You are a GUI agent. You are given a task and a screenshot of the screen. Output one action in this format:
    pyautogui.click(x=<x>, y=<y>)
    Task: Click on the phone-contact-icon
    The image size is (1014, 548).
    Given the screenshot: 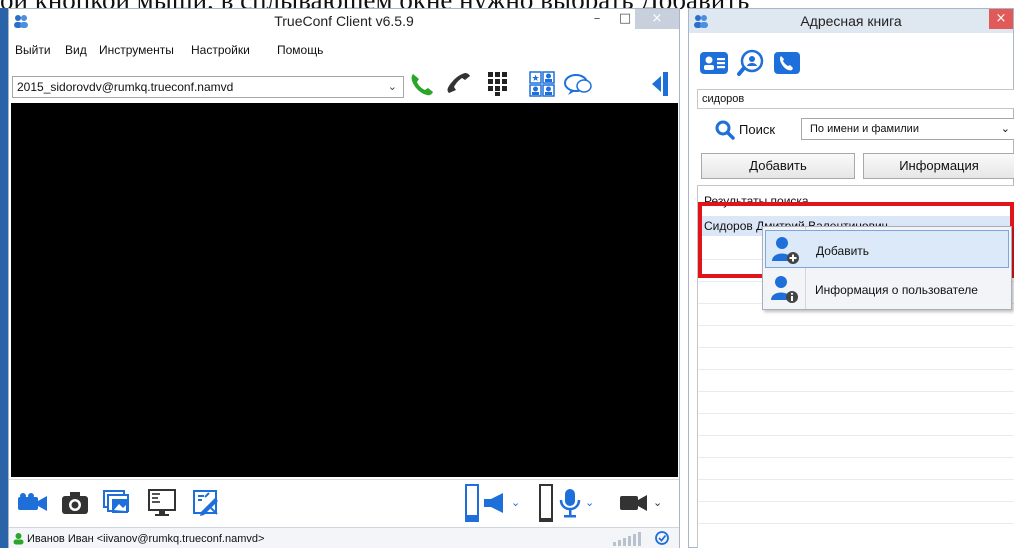 What is the action you would take?
    pyautogui.click(x=787, y=63)
    